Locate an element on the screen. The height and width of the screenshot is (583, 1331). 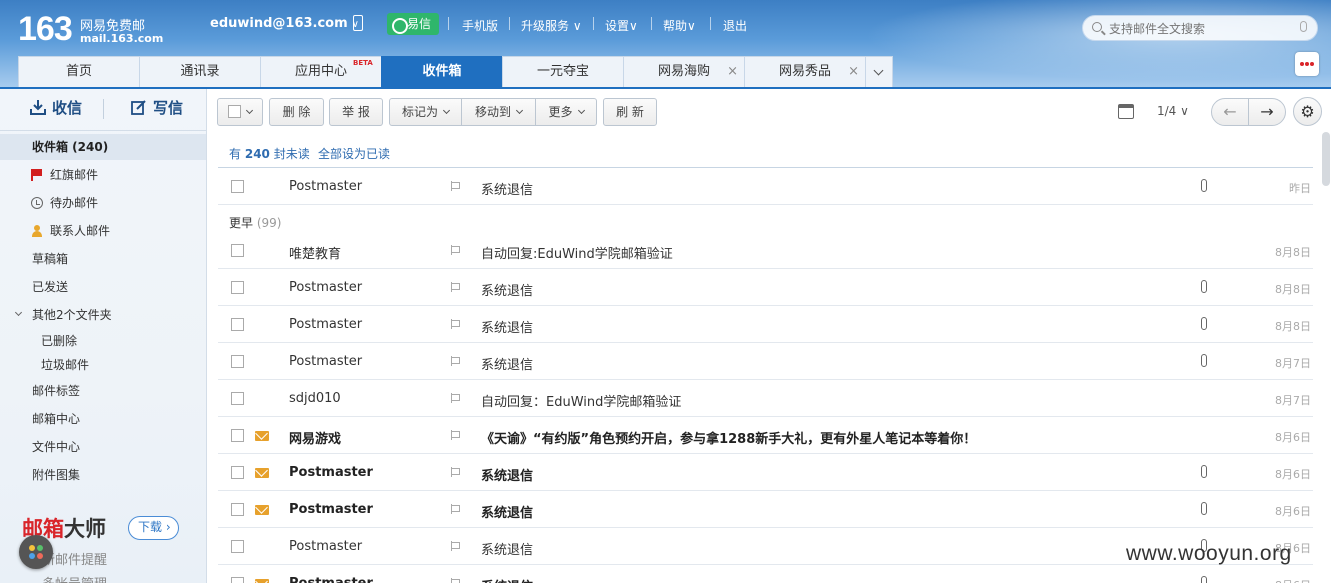
tab-inbox: 收件箱 is located at coordinates (442, 72).